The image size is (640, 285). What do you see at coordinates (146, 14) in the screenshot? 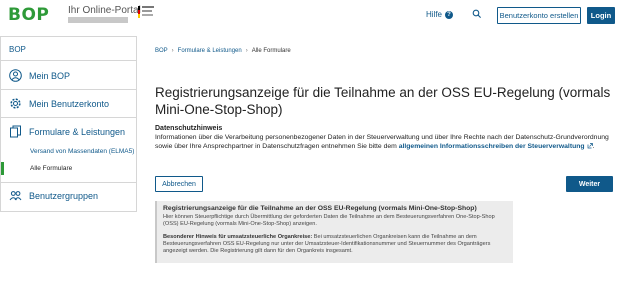
I see `bmf-emblem-icon` at bounding box center [146, 14].